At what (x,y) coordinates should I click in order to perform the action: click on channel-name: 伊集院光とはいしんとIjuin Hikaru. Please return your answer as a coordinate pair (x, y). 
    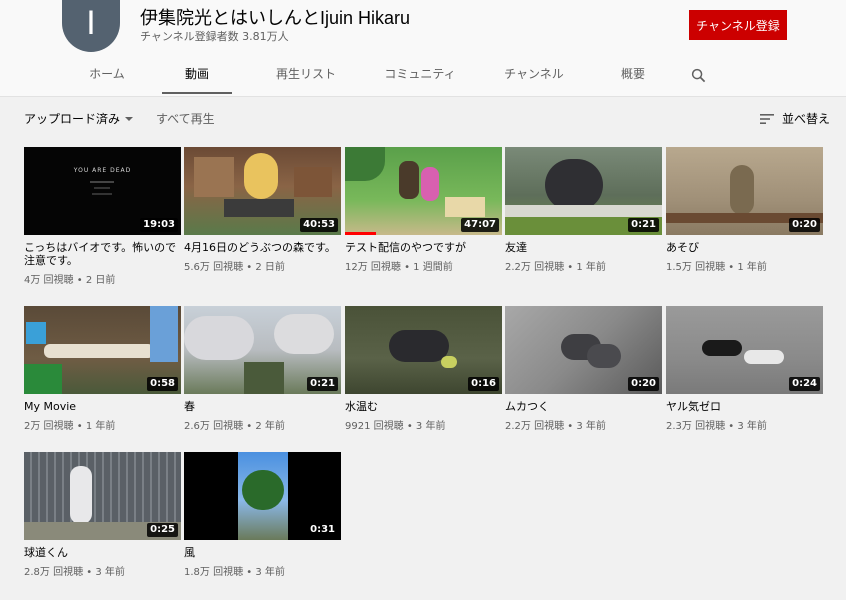
    Looking at the image, I should click on (275, 18).